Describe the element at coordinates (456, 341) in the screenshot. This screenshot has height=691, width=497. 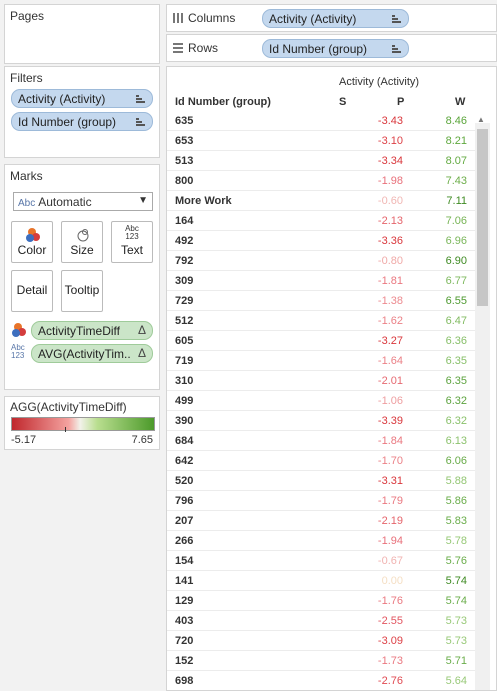
I see `cell-w: 6.36` at that location.